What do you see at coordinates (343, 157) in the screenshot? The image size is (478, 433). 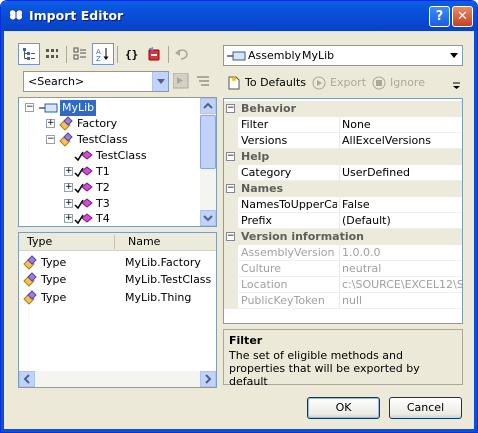 I see `category-help: − Help` at bounding box center [343, 157].